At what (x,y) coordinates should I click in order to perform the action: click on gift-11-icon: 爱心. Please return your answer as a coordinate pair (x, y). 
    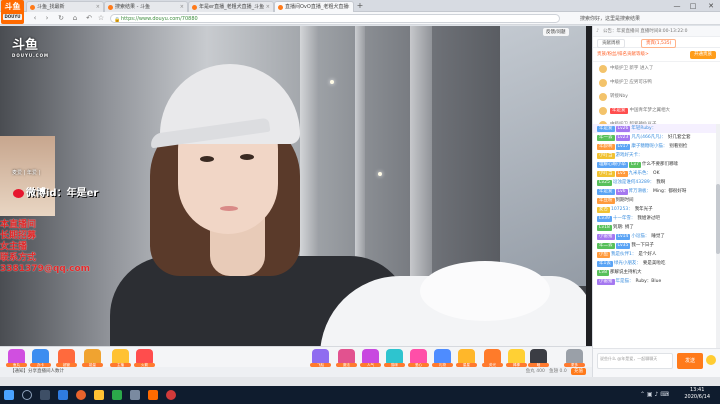
    Looking at the image, I should click on (418, 358).